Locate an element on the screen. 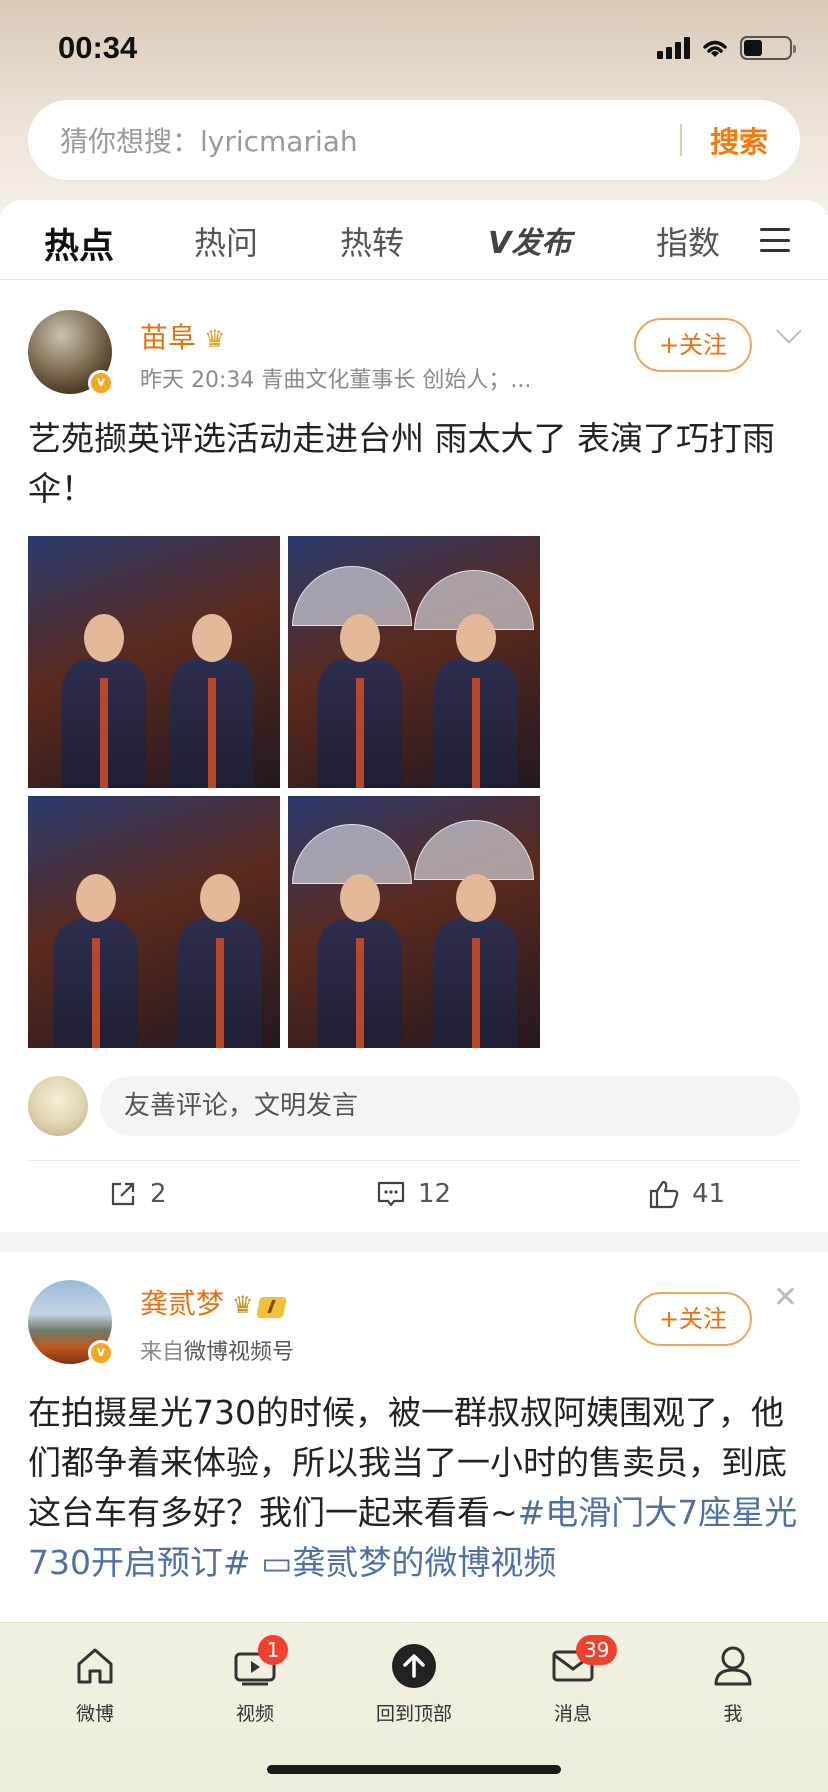 The width and height of the screenshot is (828, 1792). like-button: 41 is located at coordinates (686, 1194).